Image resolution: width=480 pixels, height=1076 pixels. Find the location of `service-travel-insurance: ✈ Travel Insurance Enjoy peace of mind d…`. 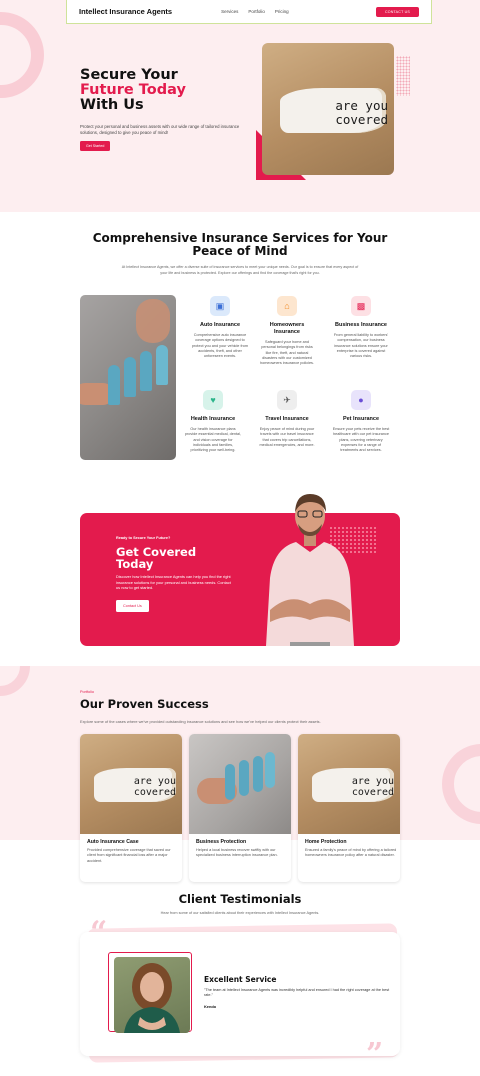

service-travel-insurance: ✈ Travel Insurance Enjoy peace of mind d… is located at coordinates (287, 419).